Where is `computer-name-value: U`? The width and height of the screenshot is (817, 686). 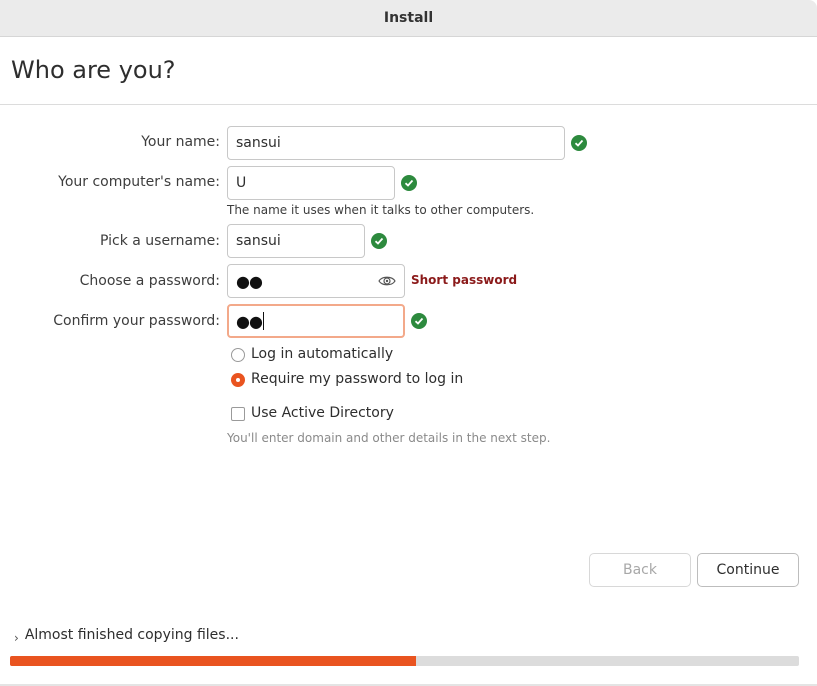
computer-name-value: U is located at coordinates (241, 183).